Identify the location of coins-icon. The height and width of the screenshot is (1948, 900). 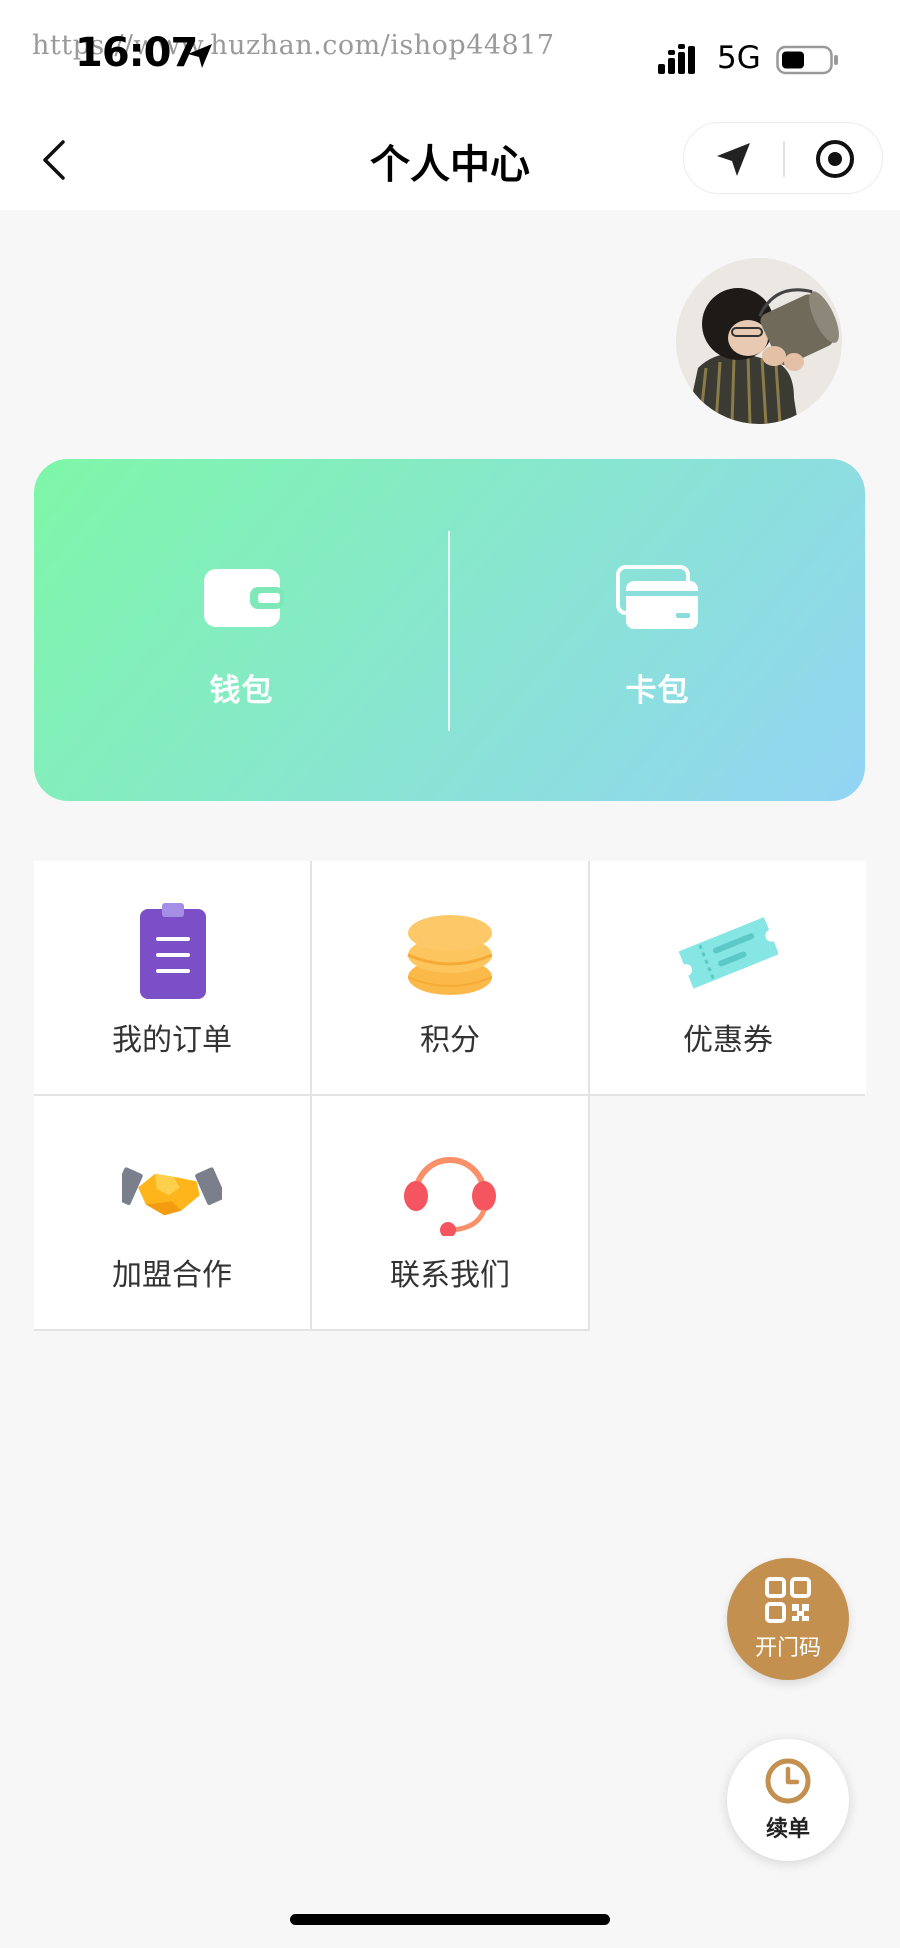
(450, 955).